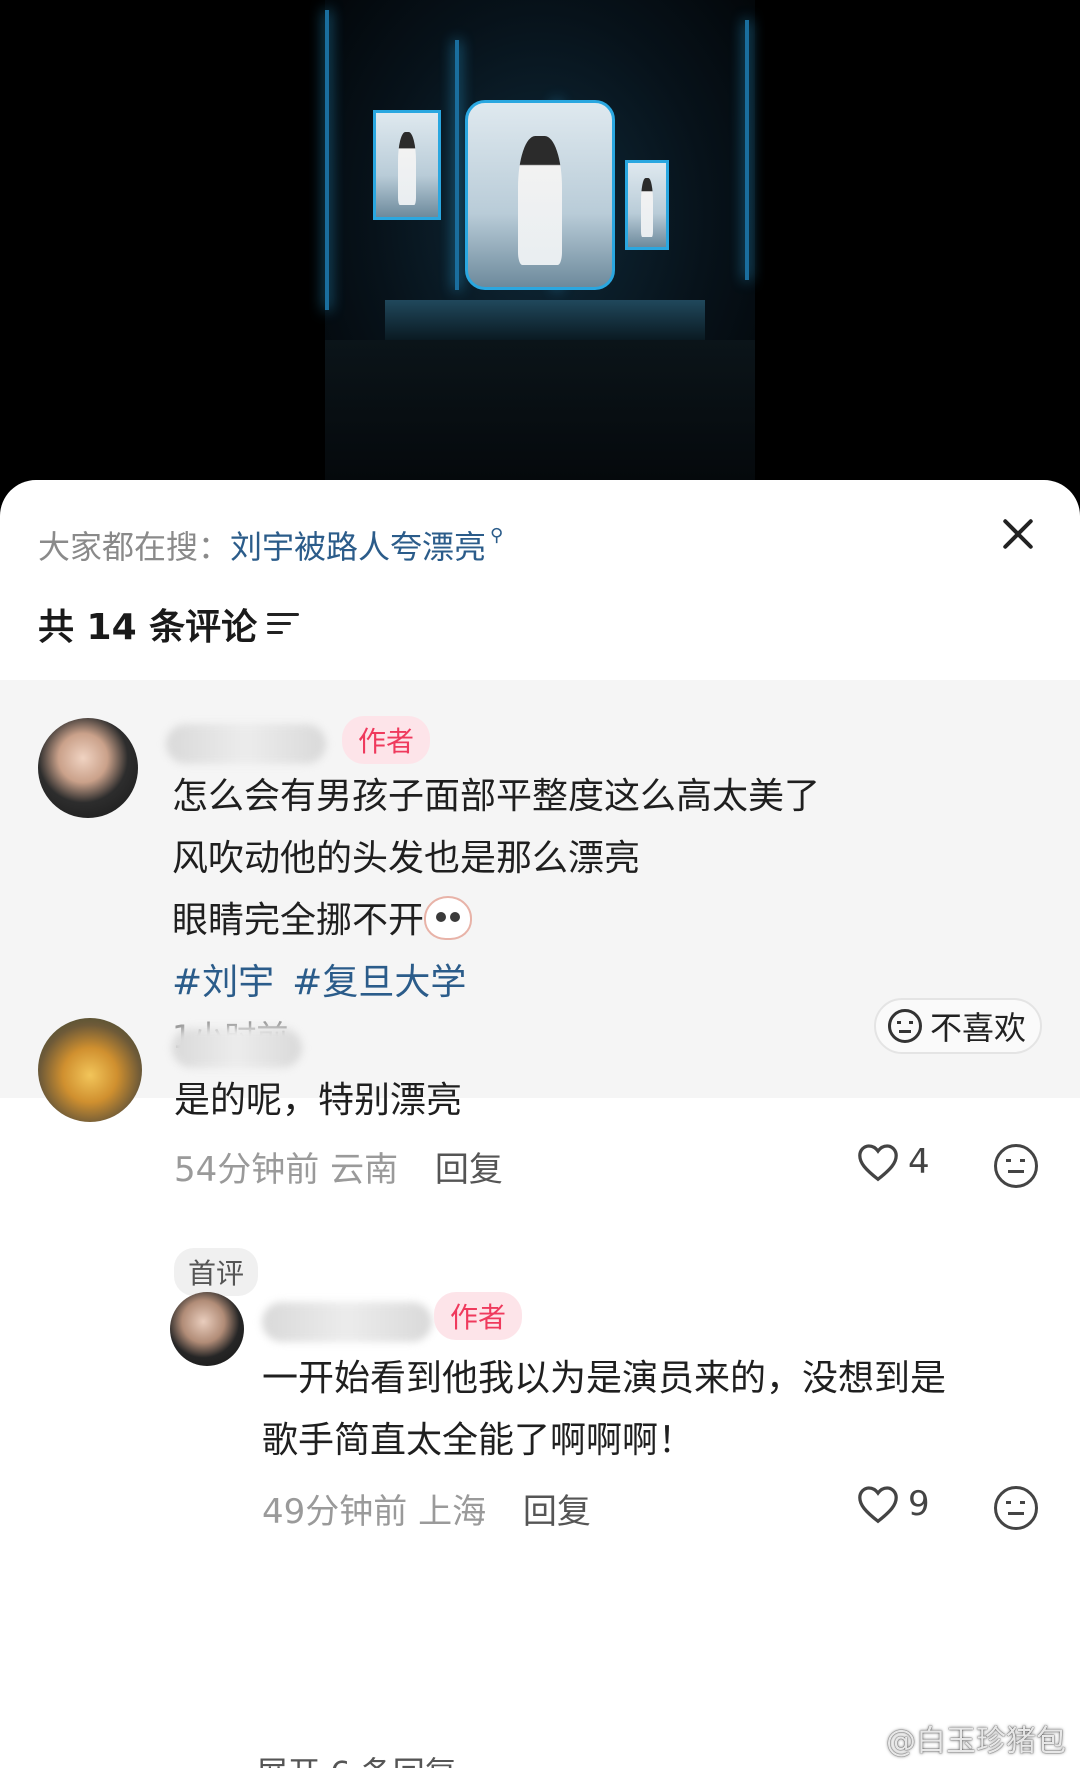 The width and height of the screenshot is (1080, 1768). I want to click on trending-search: 大家都在搜： 刘宇被路人夸漂亮 ⚲, so click(270, 545).